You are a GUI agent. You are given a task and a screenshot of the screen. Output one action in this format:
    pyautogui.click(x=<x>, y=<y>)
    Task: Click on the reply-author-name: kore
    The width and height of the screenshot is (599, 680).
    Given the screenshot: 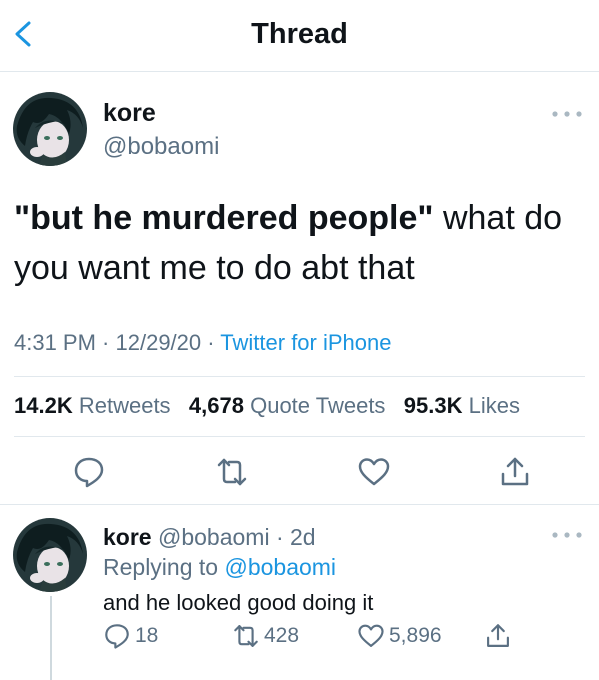 What is the action you would take?
    pyautogui.click(x=127, y=537)
    